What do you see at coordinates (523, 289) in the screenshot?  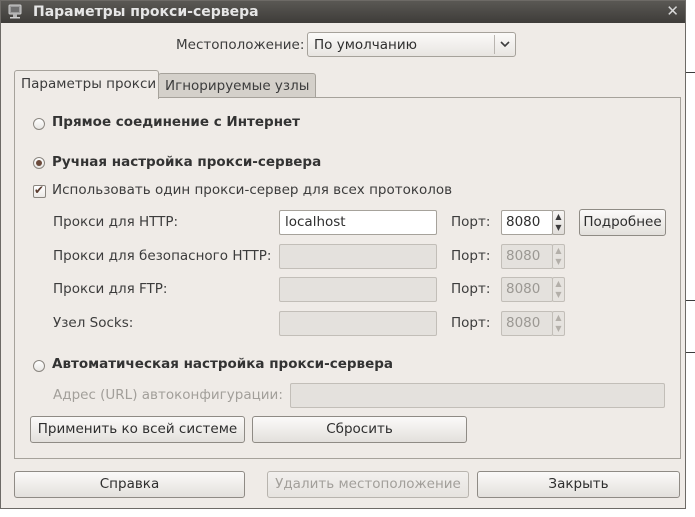 I see `ftp-port-value: 8080` at bounding box center [523, 289].